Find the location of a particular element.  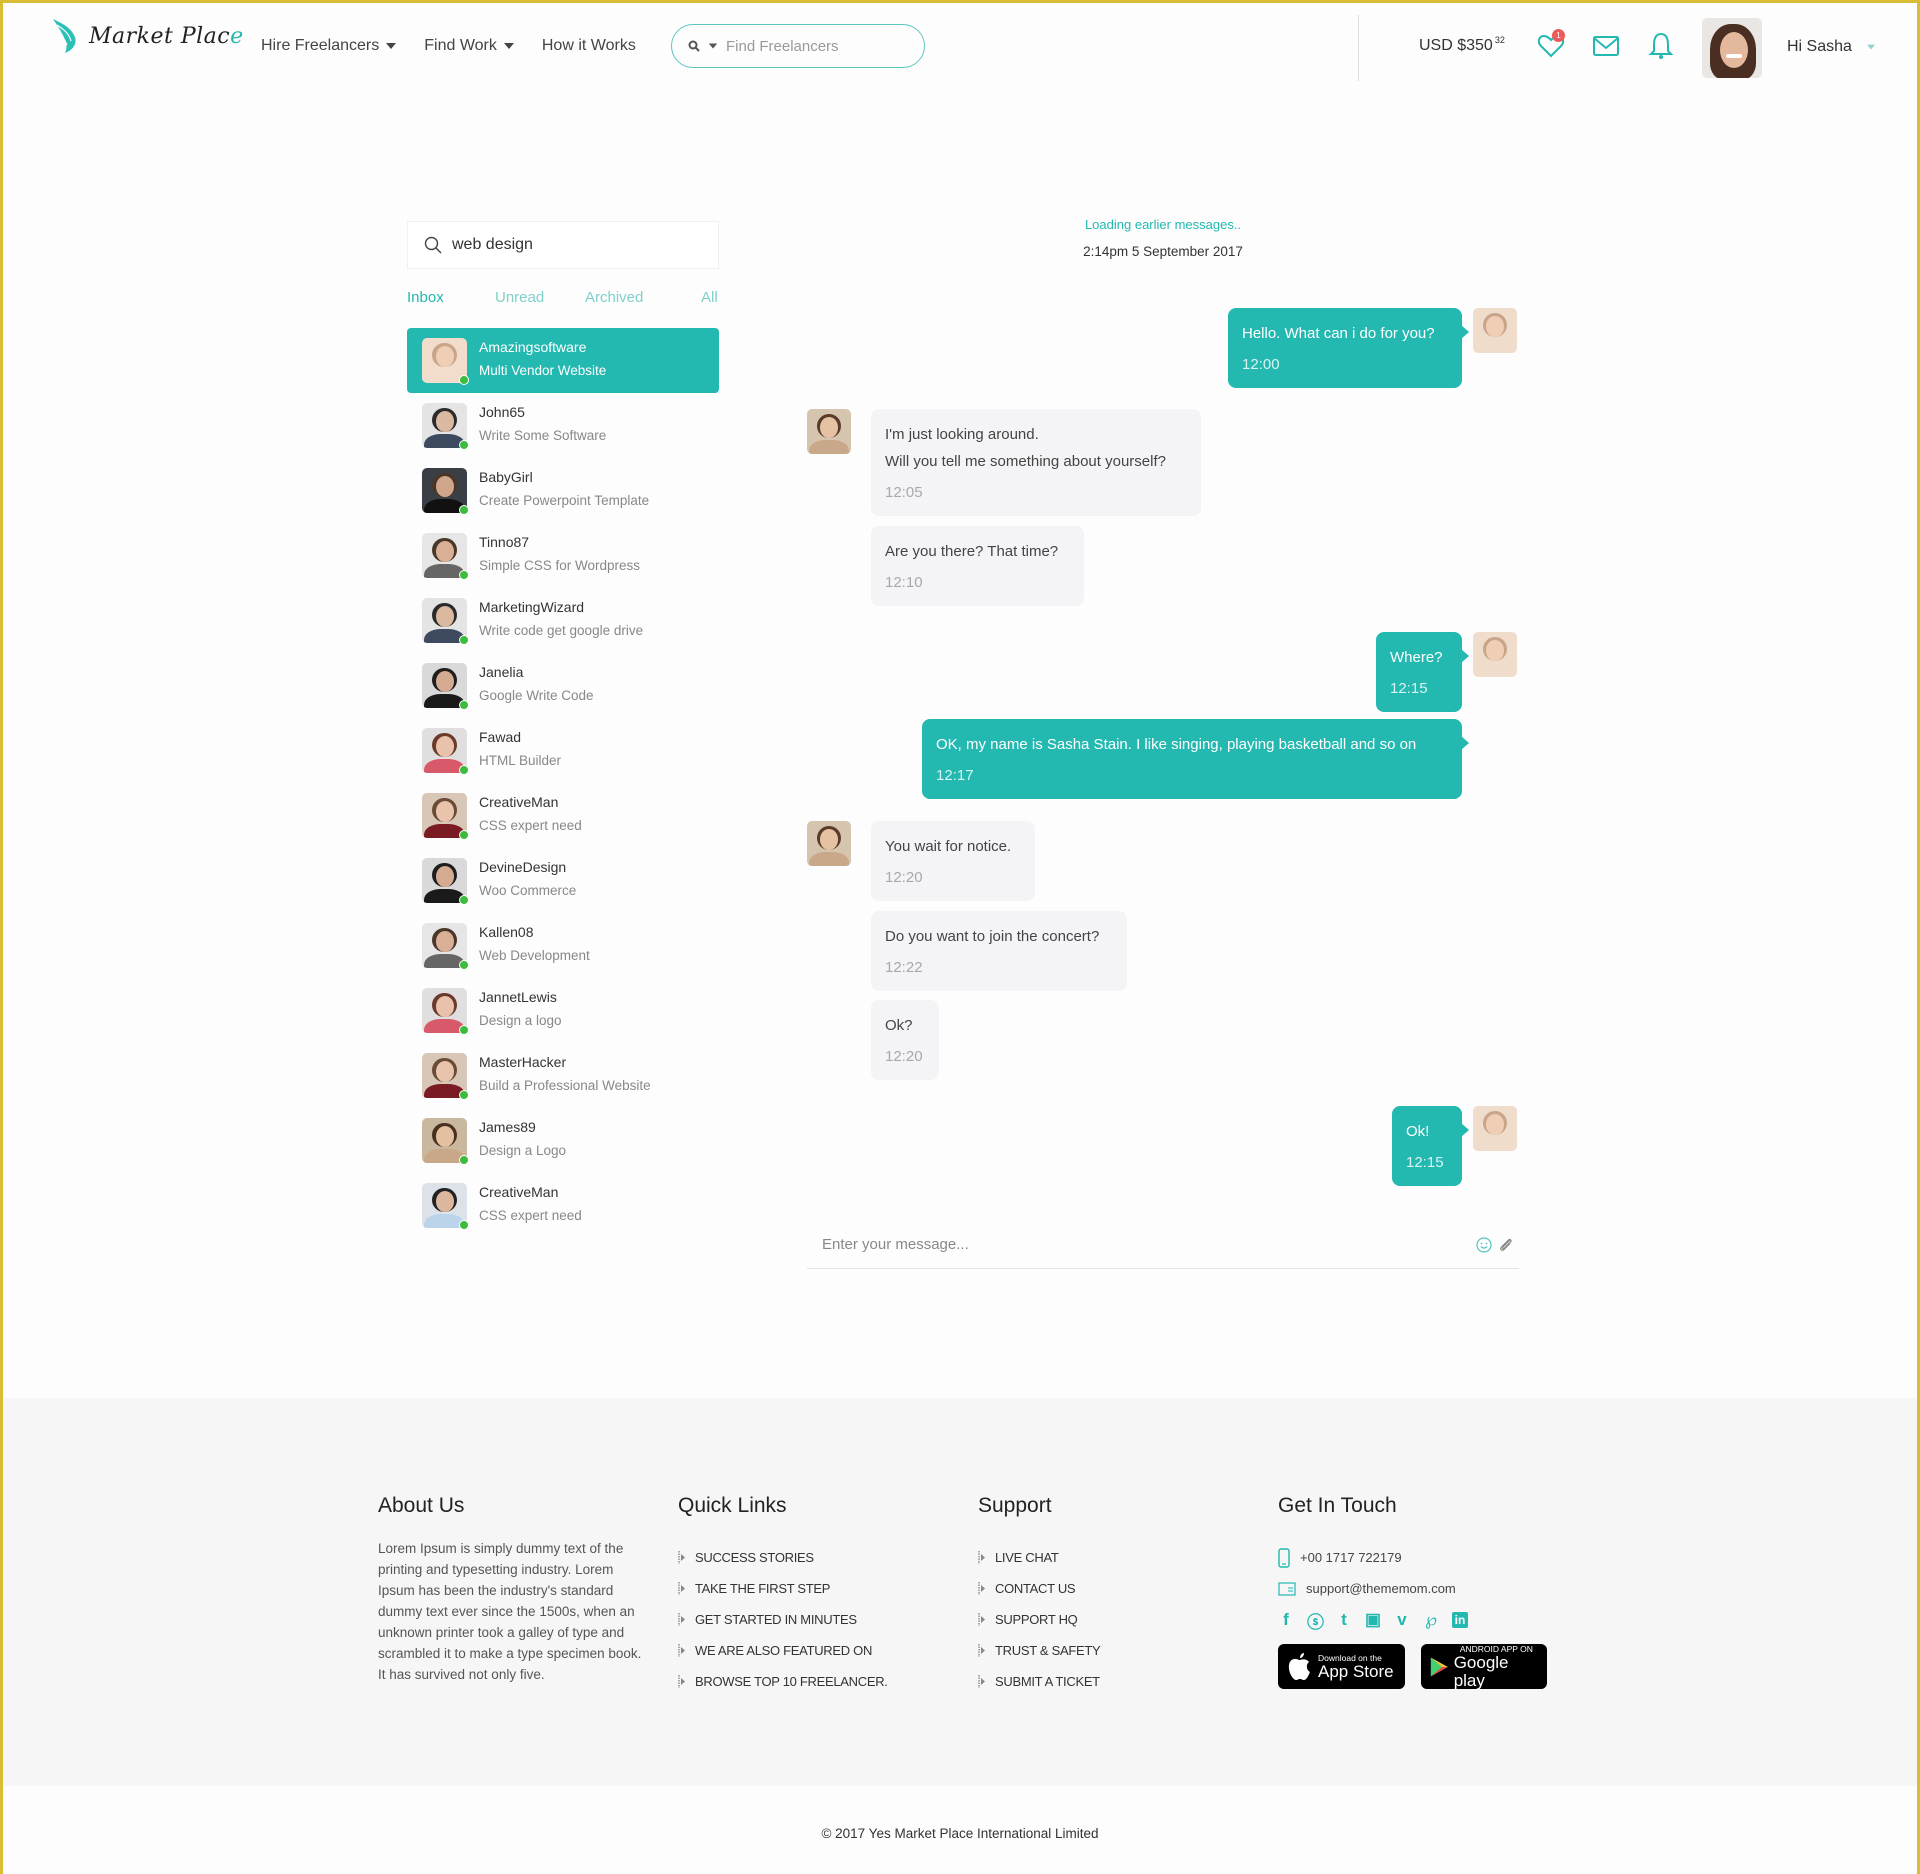

nav-hire-freelancers: Hire Freelancers is located at coordinates (329, 46).